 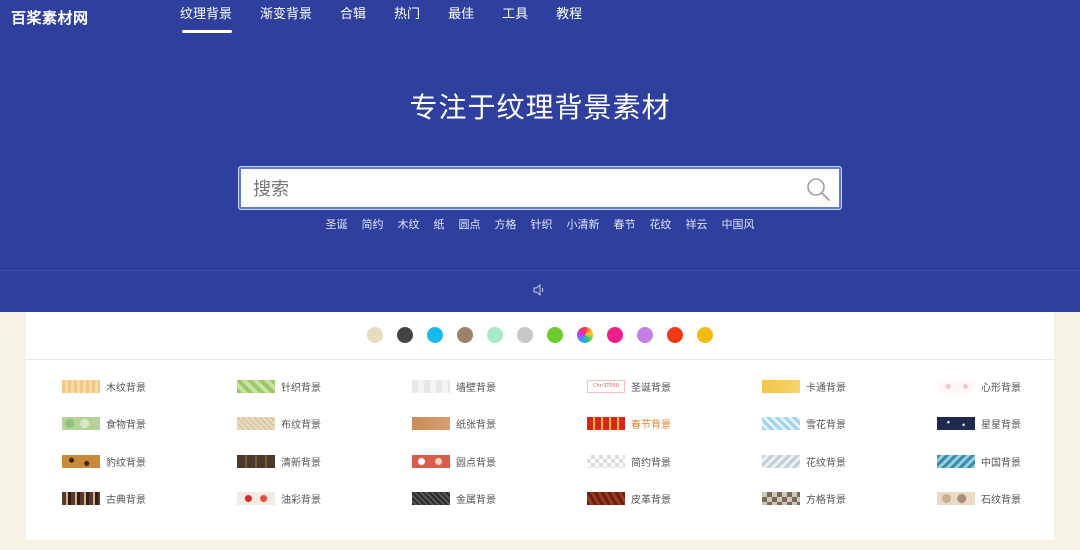 I want to click on speaker-icon, so click(x=539, y=290).